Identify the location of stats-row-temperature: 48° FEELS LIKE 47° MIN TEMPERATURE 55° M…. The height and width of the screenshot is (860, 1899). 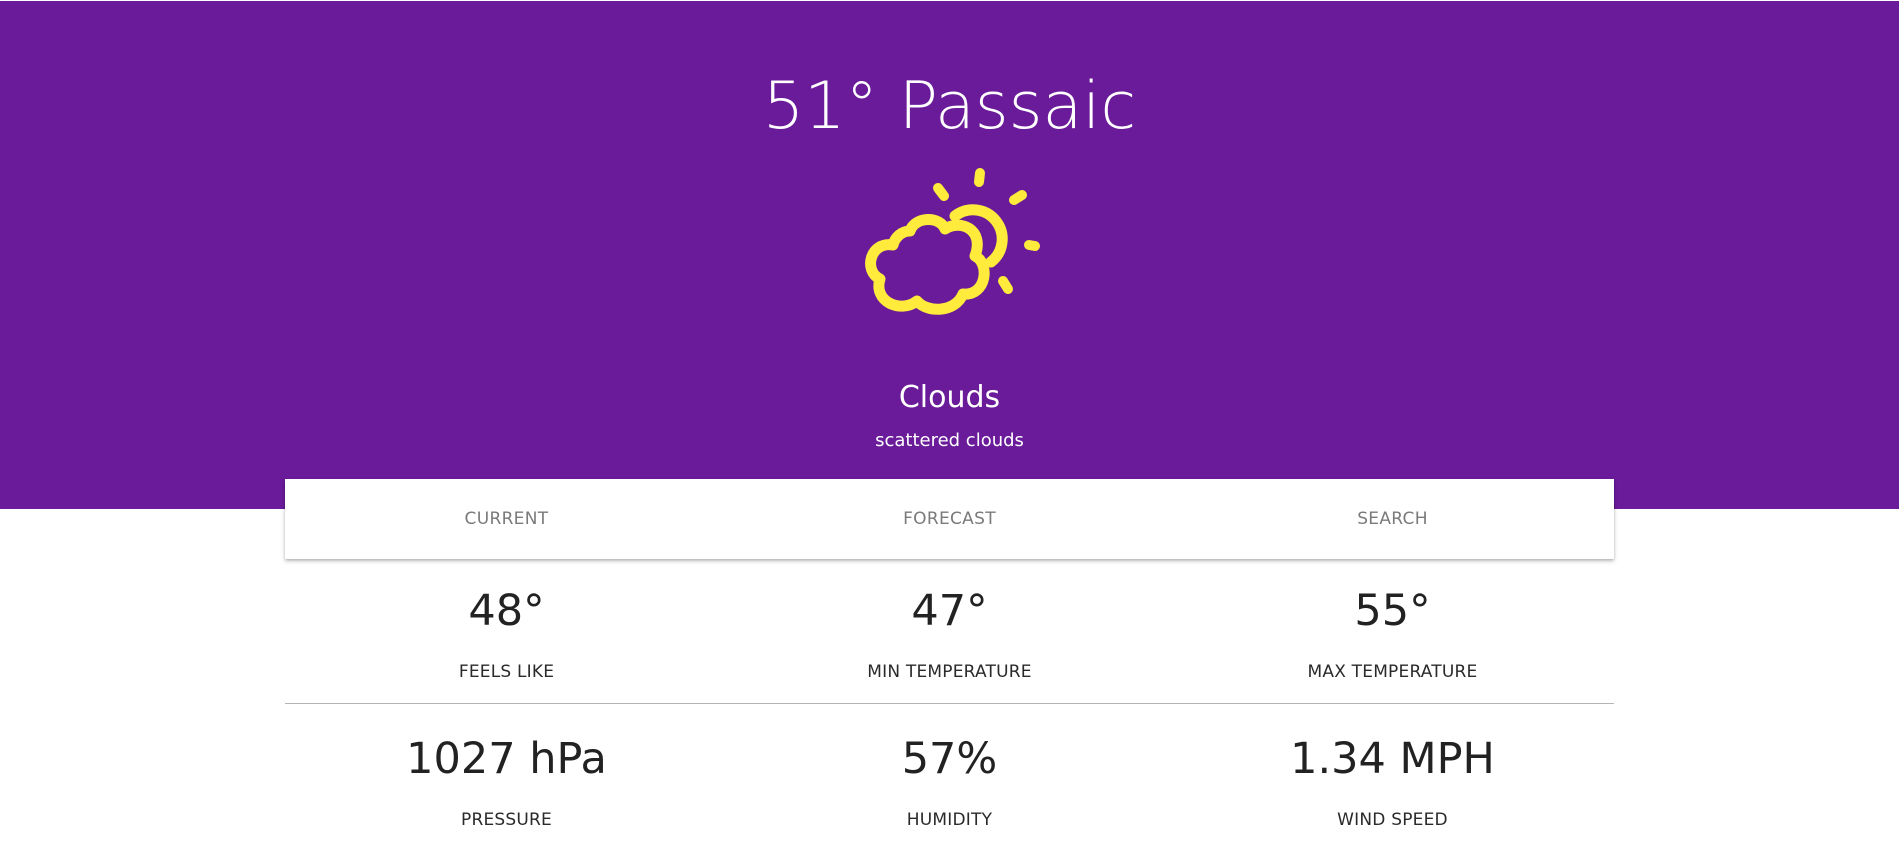
(949, 632).